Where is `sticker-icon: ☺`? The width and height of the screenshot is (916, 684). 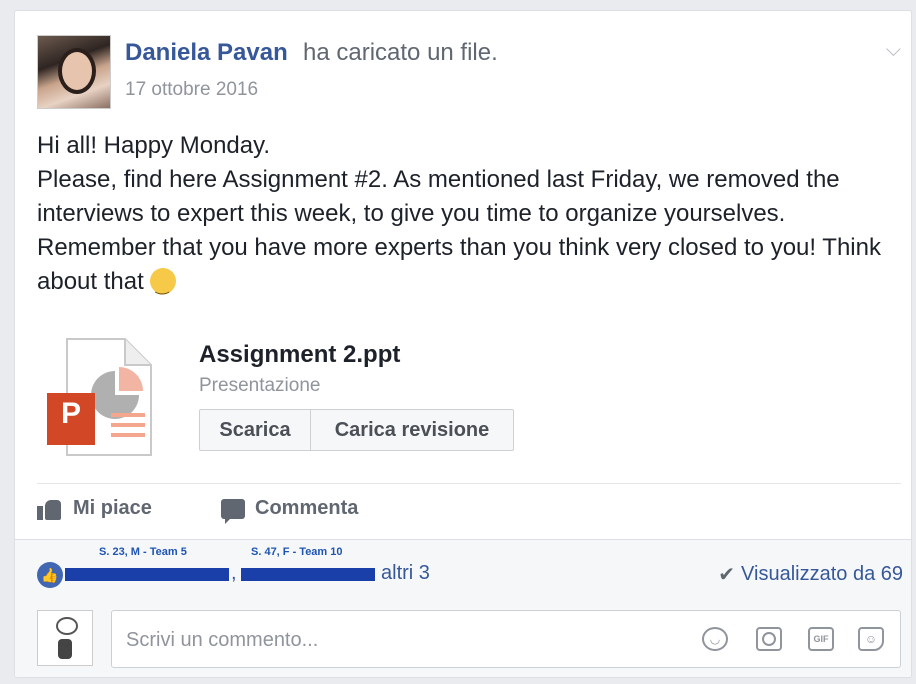
sticker-icon: ☺ is located at coordinates (871, 639).